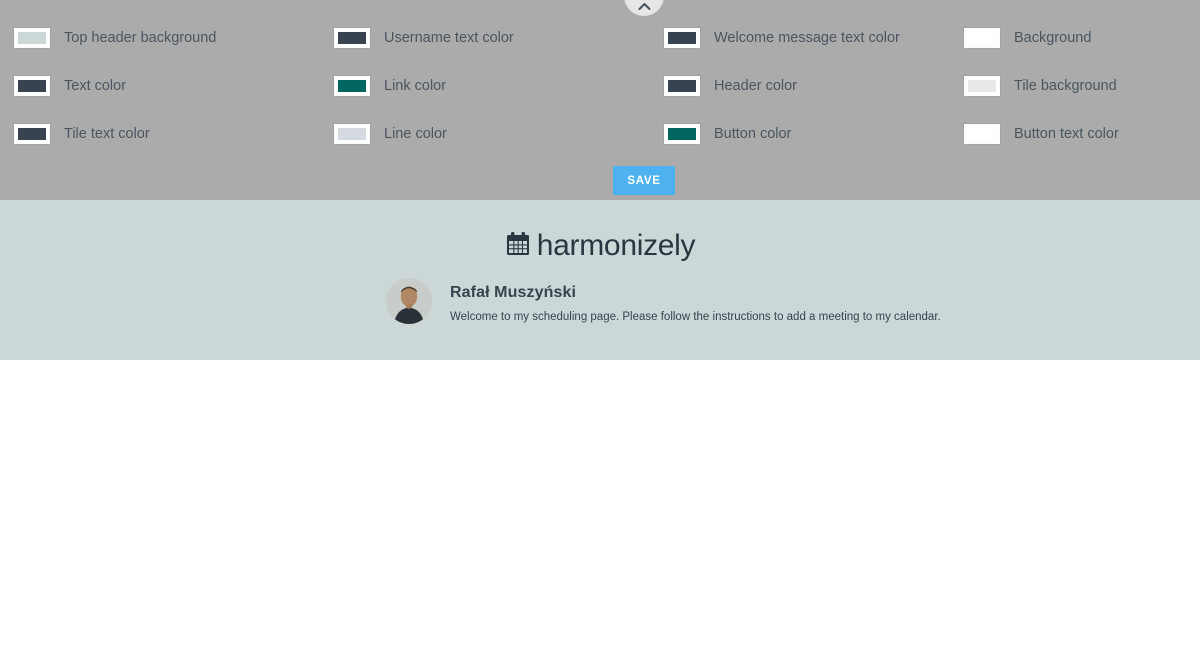 The height and width of the screenshot is (664, 1200). What do you see at coordinates (814, 134) in the screenshot?
I see `swatch-row: Button color` at bounding box center [814, 134].